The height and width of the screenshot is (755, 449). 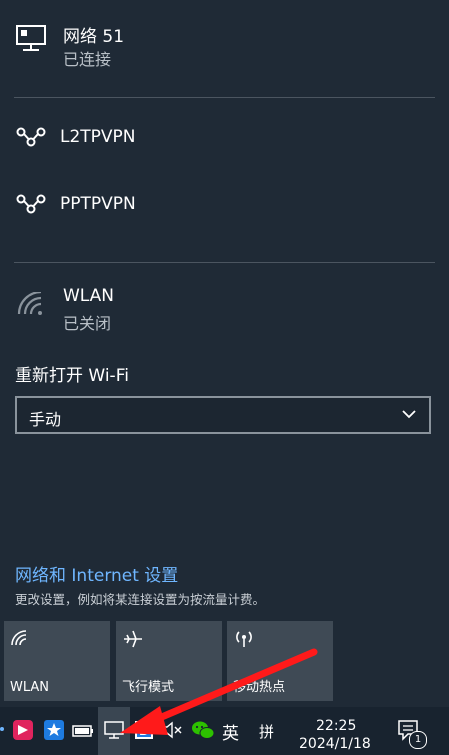 What do you see at coordinates (87, 59) in the screenshot?
I see `ethernet-status: 已连接` at bounding box center [87, 59].